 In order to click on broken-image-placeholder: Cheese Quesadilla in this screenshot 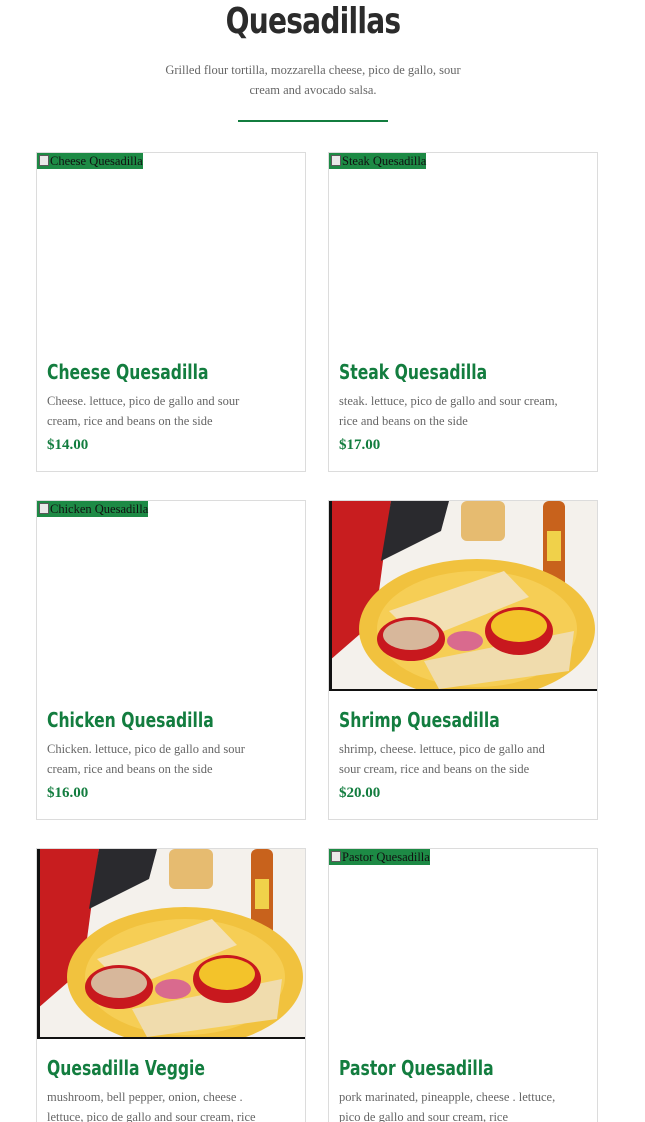, I will do `click(90, 161)`.